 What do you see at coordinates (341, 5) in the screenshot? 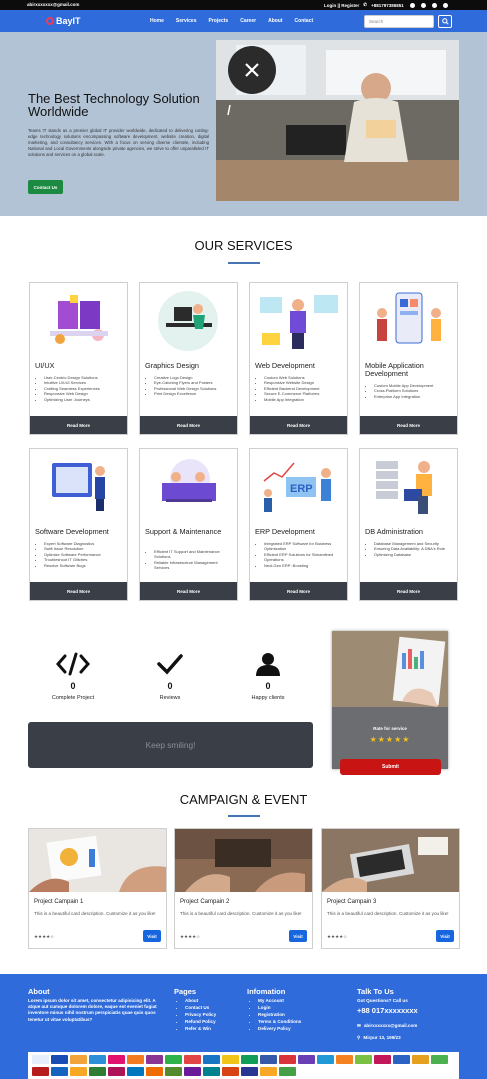
I see `login-register-link: Login || Register` at bounding box center [341, 5].